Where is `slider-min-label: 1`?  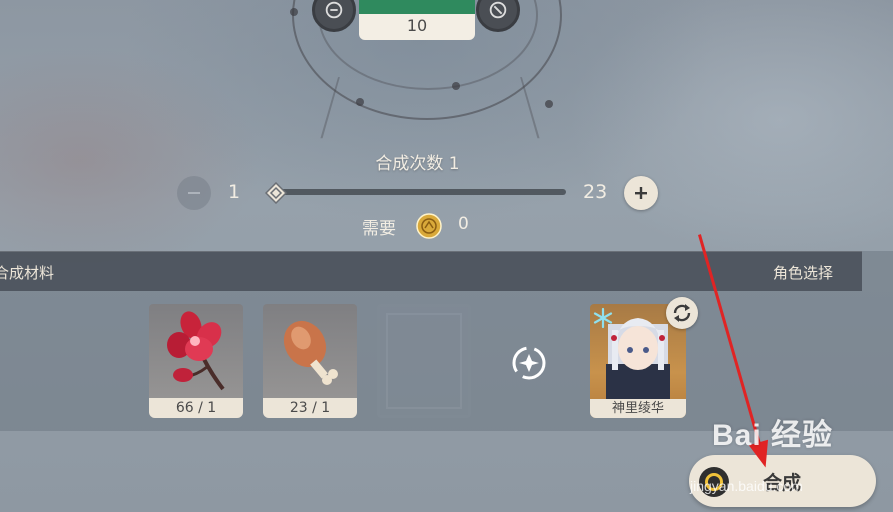
slider-min-label: 1 is located at coordinates (234, 192).